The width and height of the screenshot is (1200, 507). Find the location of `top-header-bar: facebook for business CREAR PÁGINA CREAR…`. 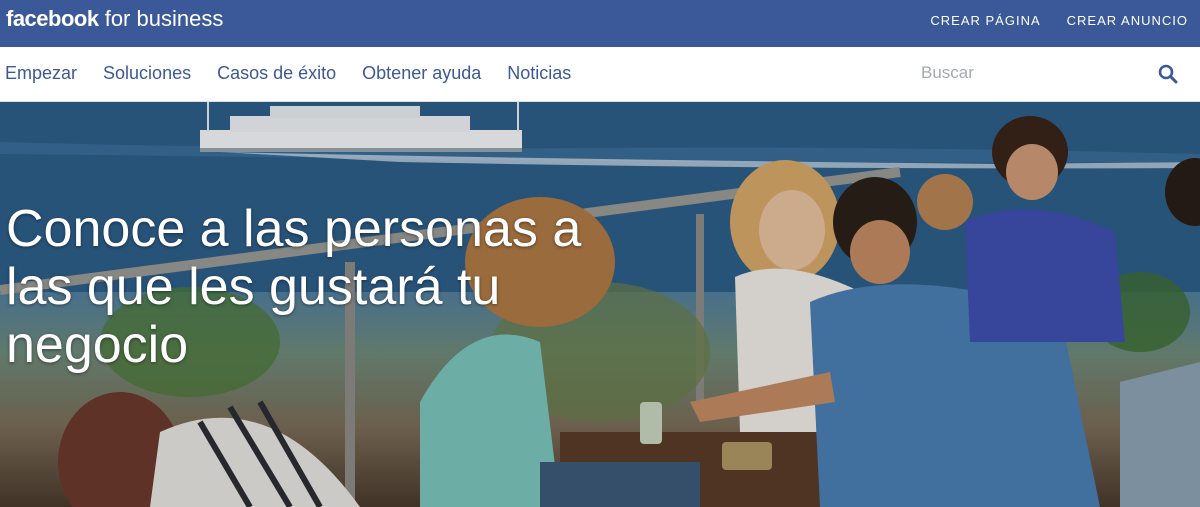

top-header-bar: facebook for business CREAR PÁGINA CREAR… is located at coordinates (600, 23).